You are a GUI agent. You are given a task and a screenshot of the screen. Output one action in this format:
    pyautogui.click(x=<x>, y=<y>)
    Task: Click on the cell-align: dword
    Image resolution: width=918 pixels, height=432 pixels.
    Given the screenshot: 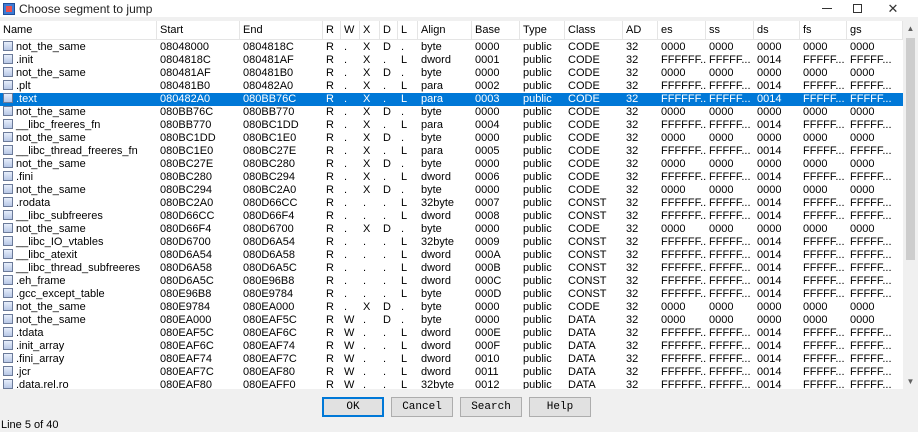 What is the action you would take?
    pyautogui.click(x=436, y=333)
    